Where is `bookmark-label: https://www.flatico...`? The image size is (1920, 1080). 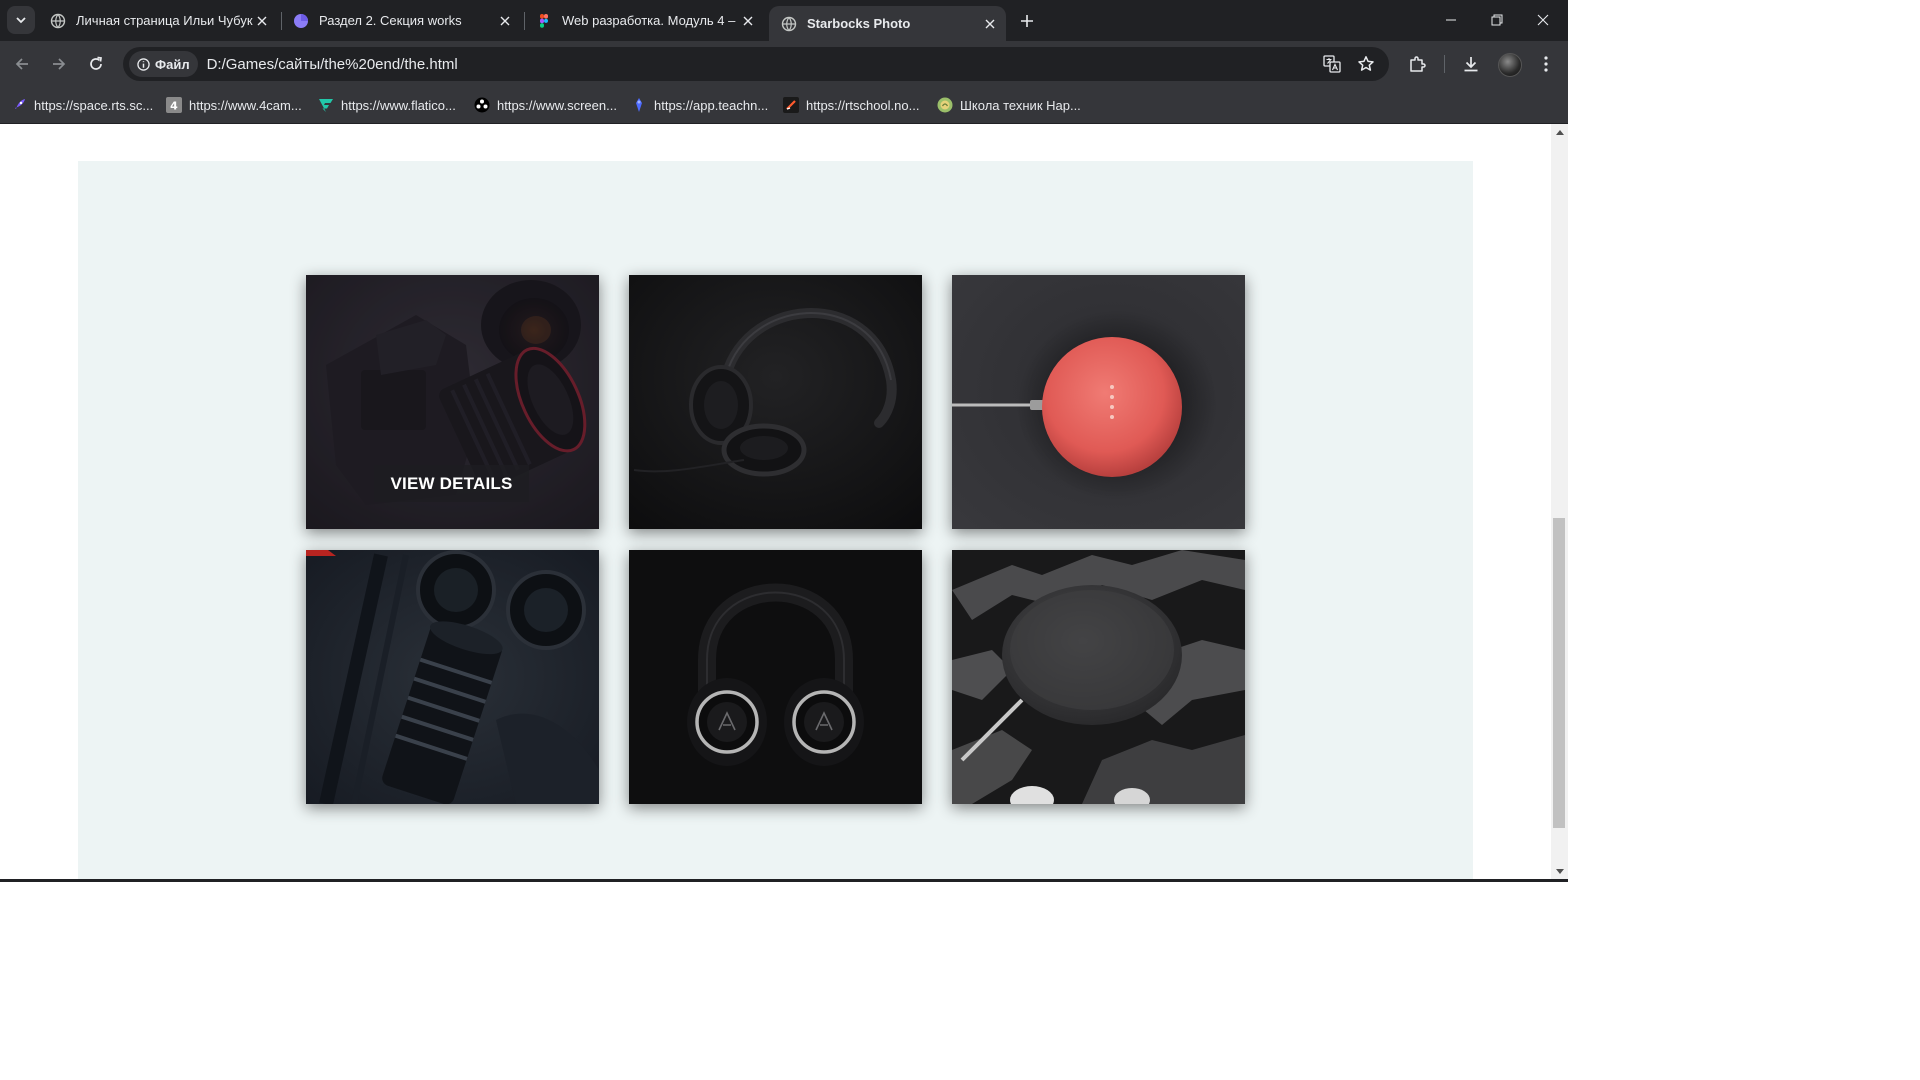 bookmark-label: https://www.flatico... is located at coordinates (398, 105).